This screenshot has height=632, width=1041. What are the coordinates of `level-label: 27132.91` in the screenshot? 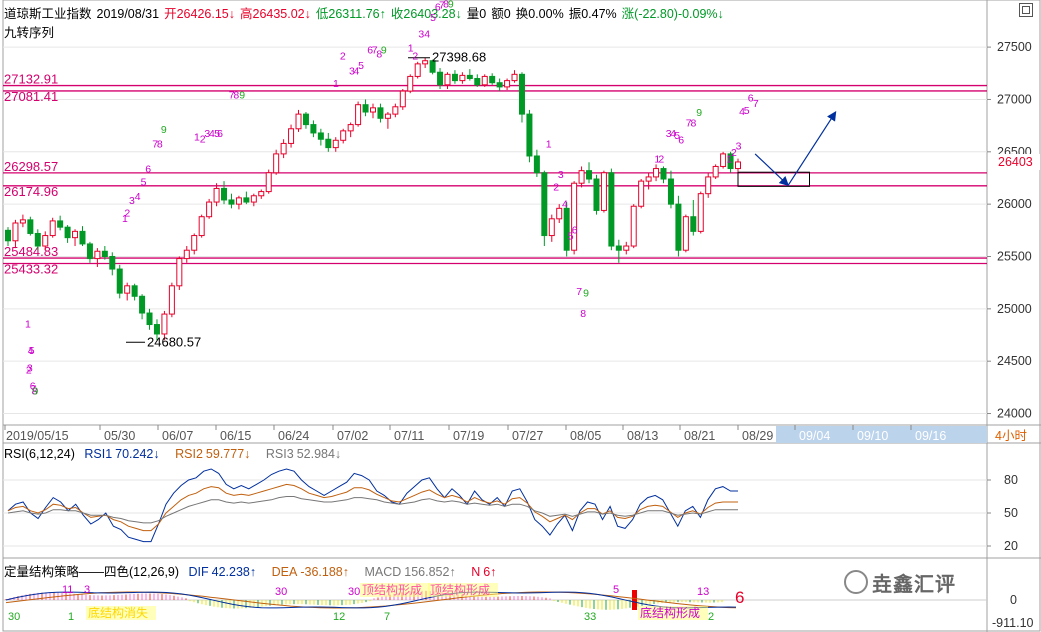 It's located at (31, 79).